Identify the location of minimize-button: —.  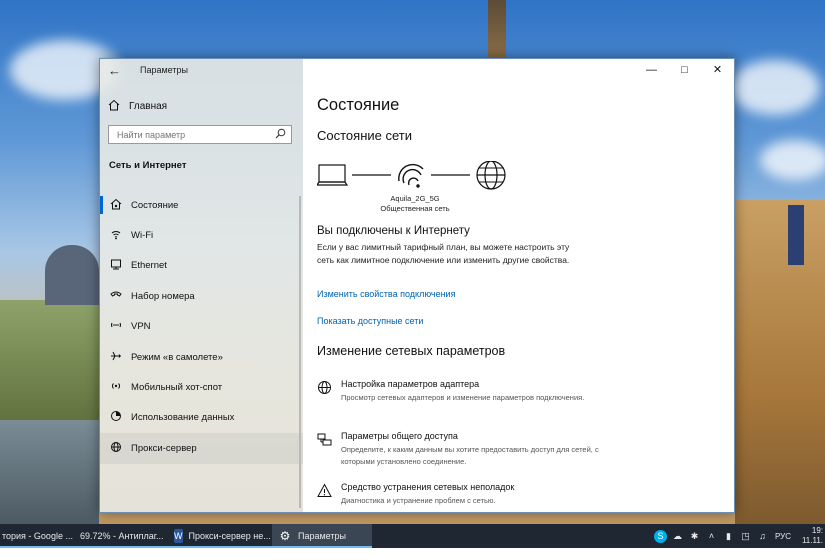
(651, 70).